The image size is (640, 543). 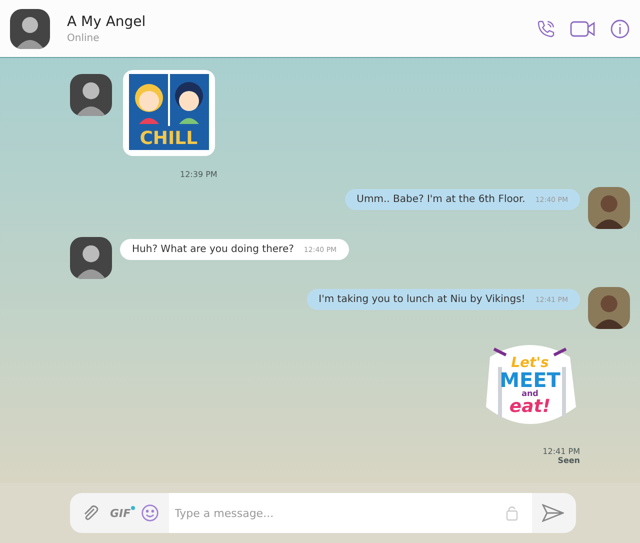 I want to click on contact-name: A My Angel, so click(x=107, y=22).